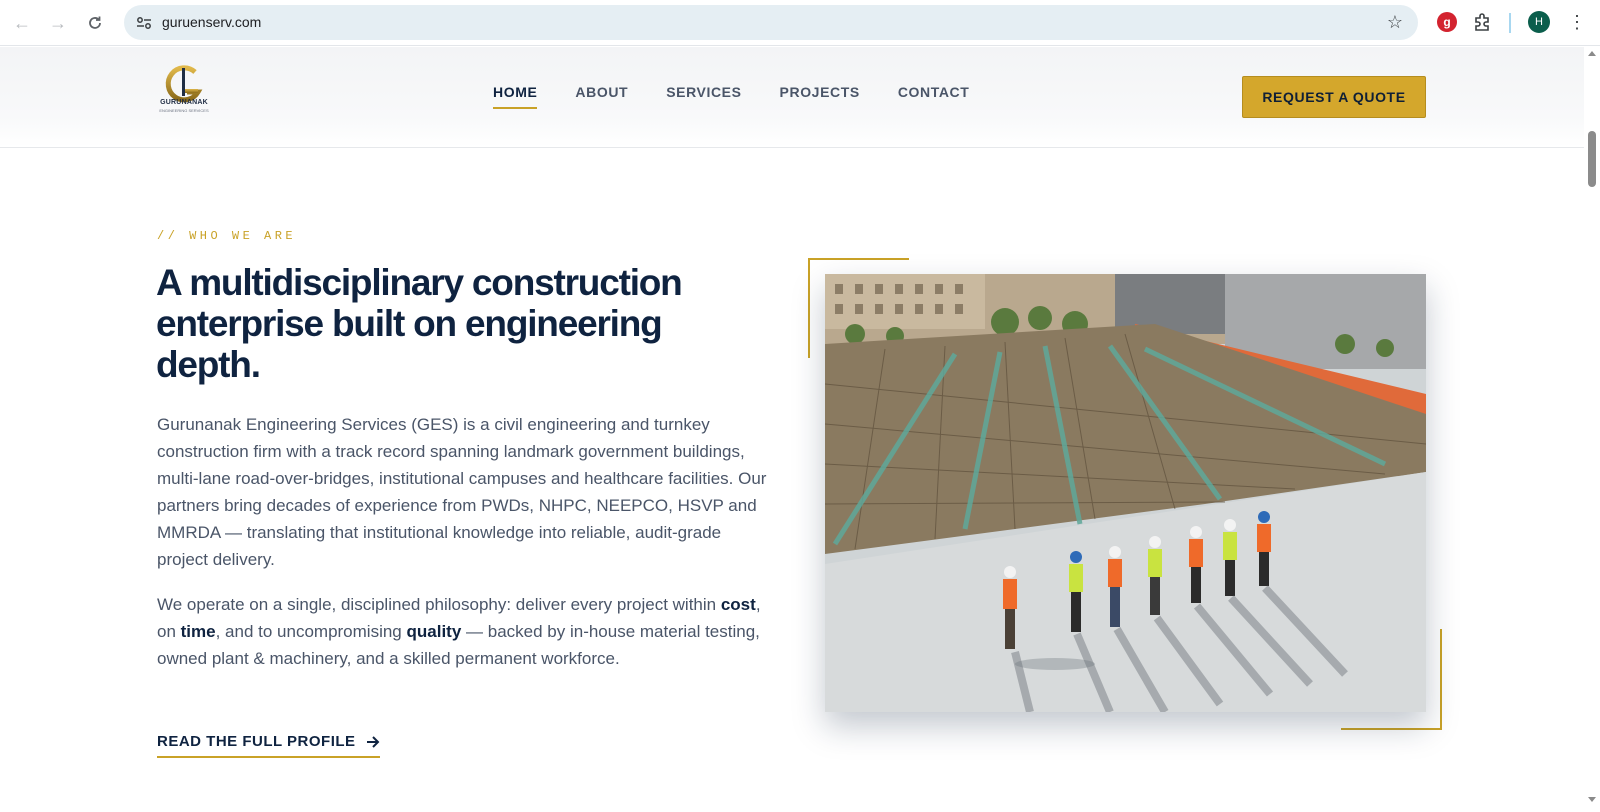 This screenshot has width=1600, height=812. I want to click on nav-services: SERVICES, so click(703, 95).